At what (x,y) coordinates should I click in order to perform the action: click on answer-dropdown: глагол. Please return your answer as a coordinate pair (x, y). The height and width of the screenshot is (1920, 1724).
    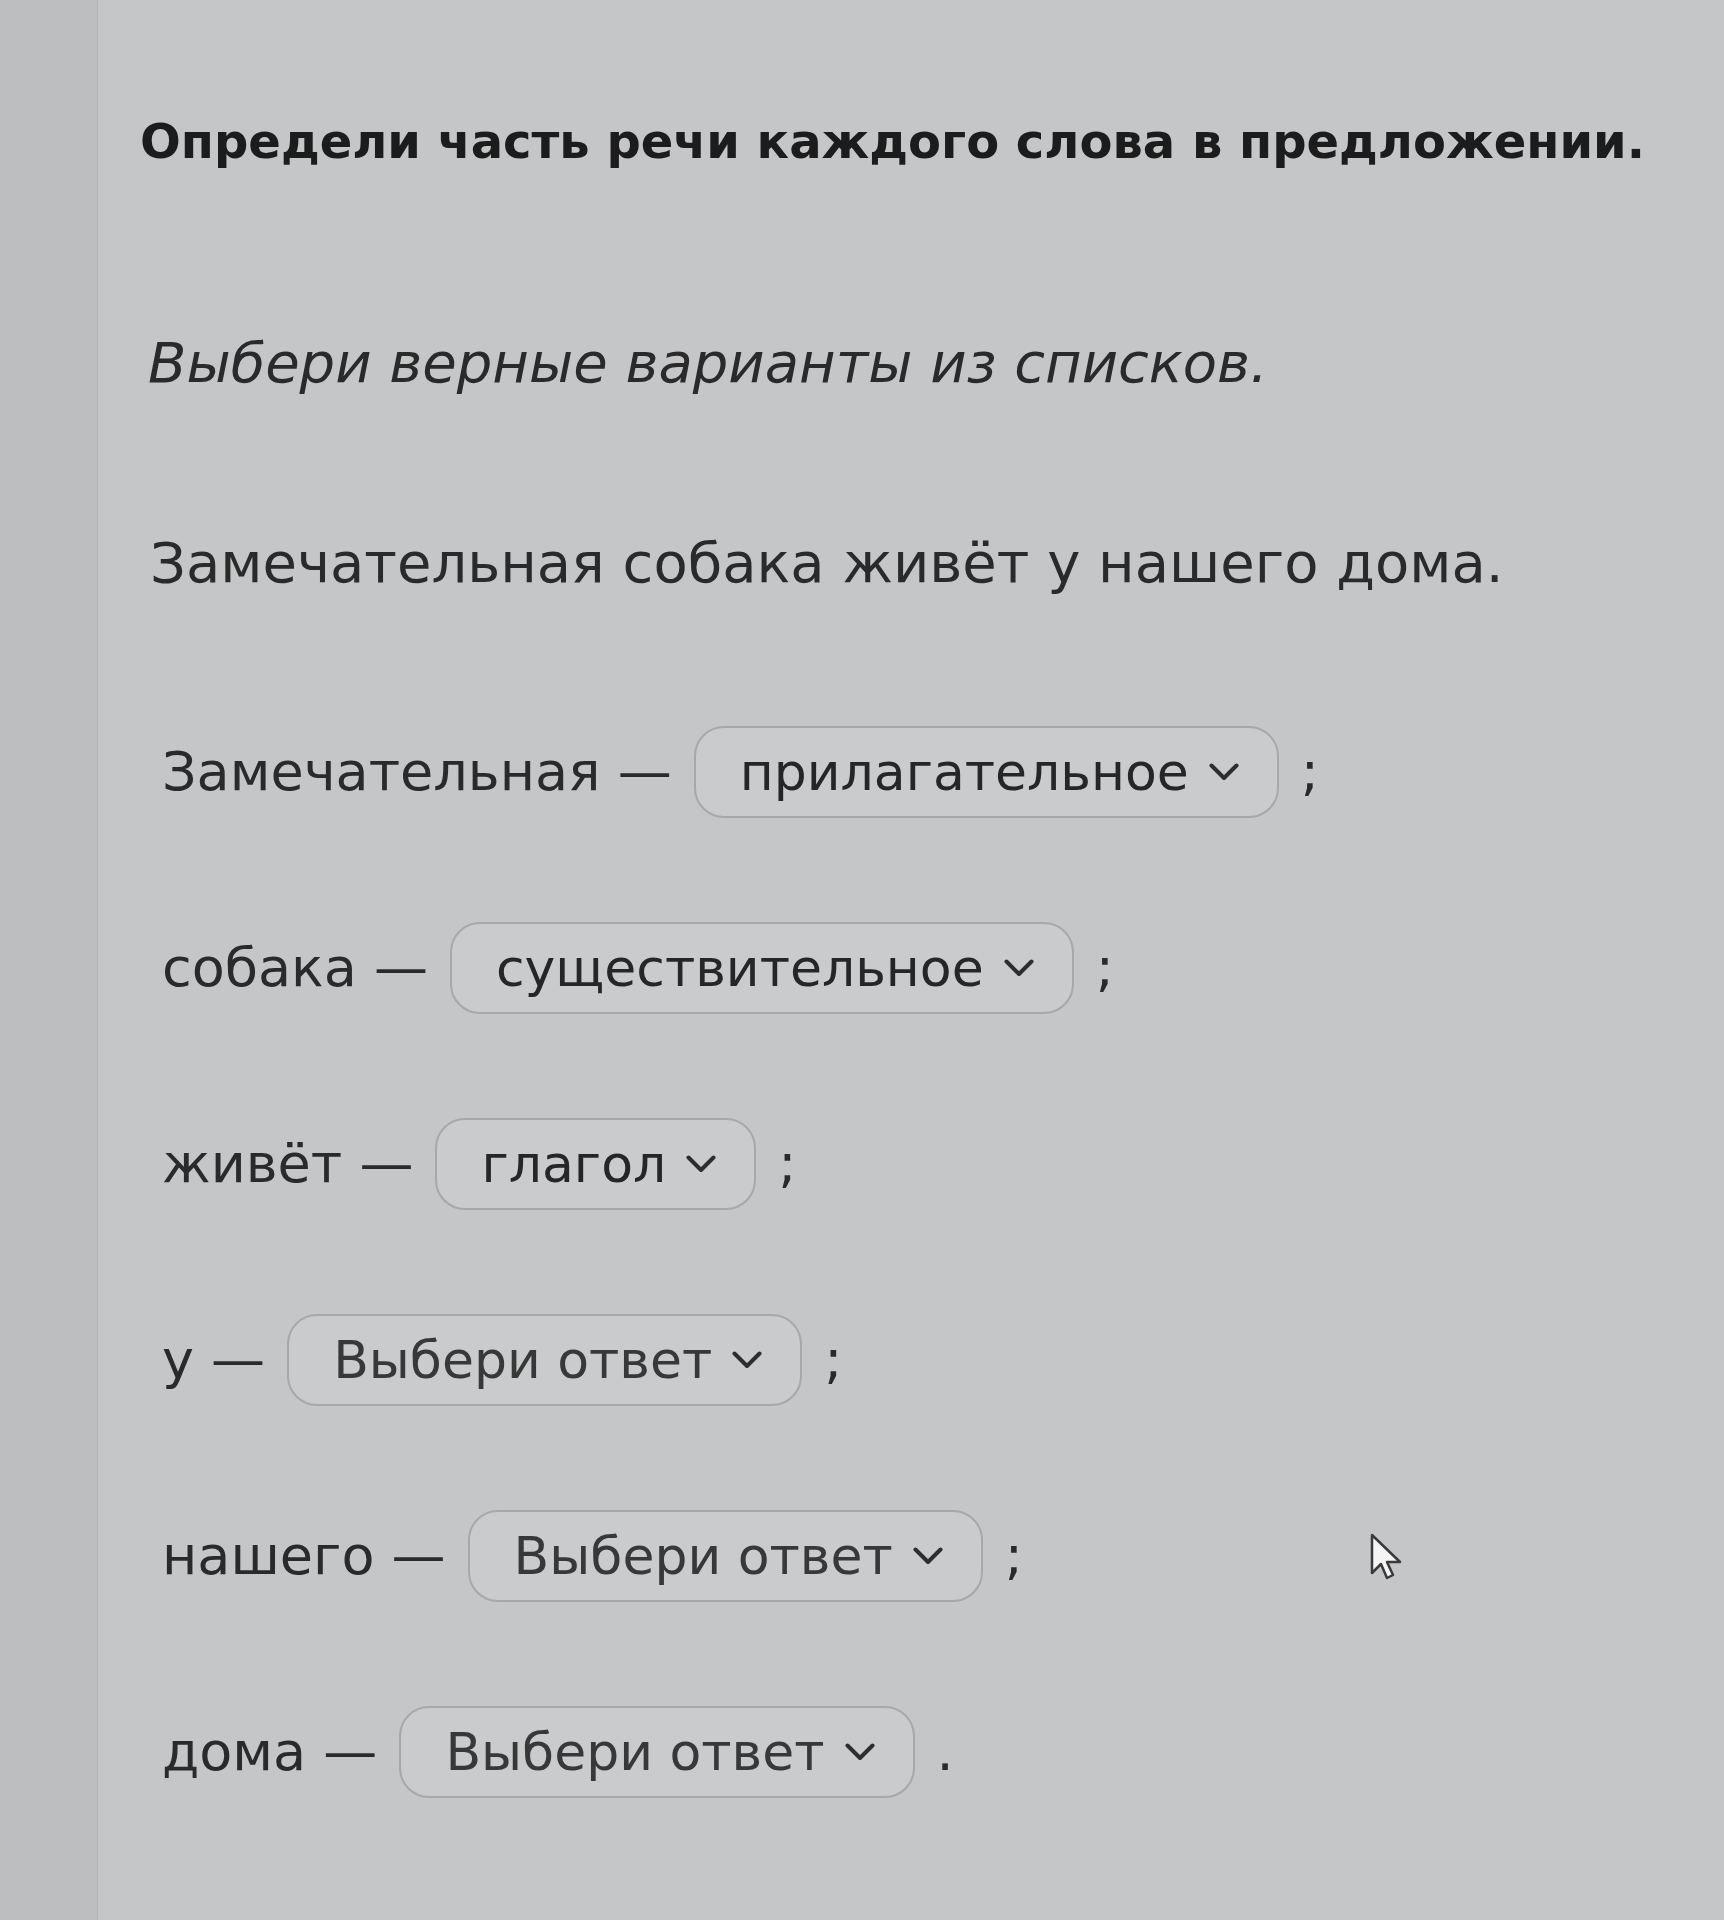
    Looking at the image, I should click on (596, 1164).